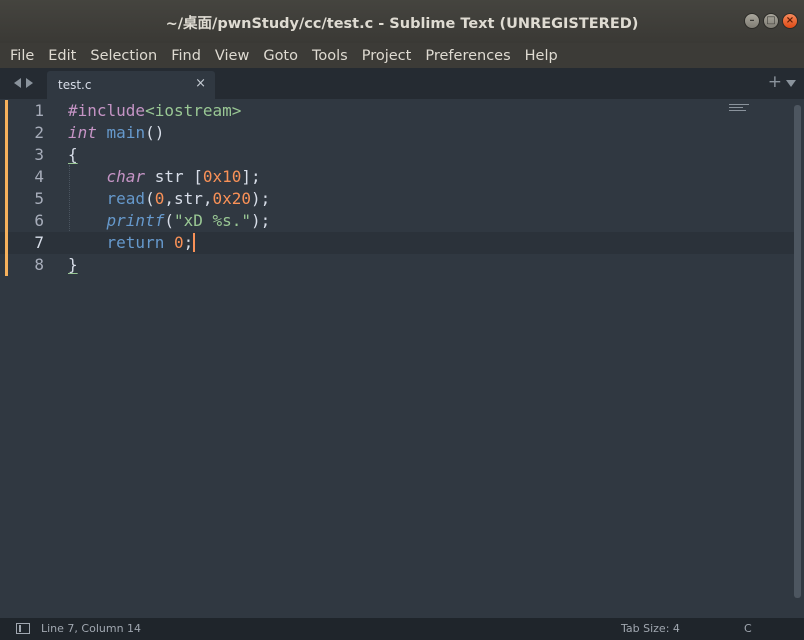 The height and width of the screenshot is (640, 804). I want to click on menu-file: File, so click(22, 56).